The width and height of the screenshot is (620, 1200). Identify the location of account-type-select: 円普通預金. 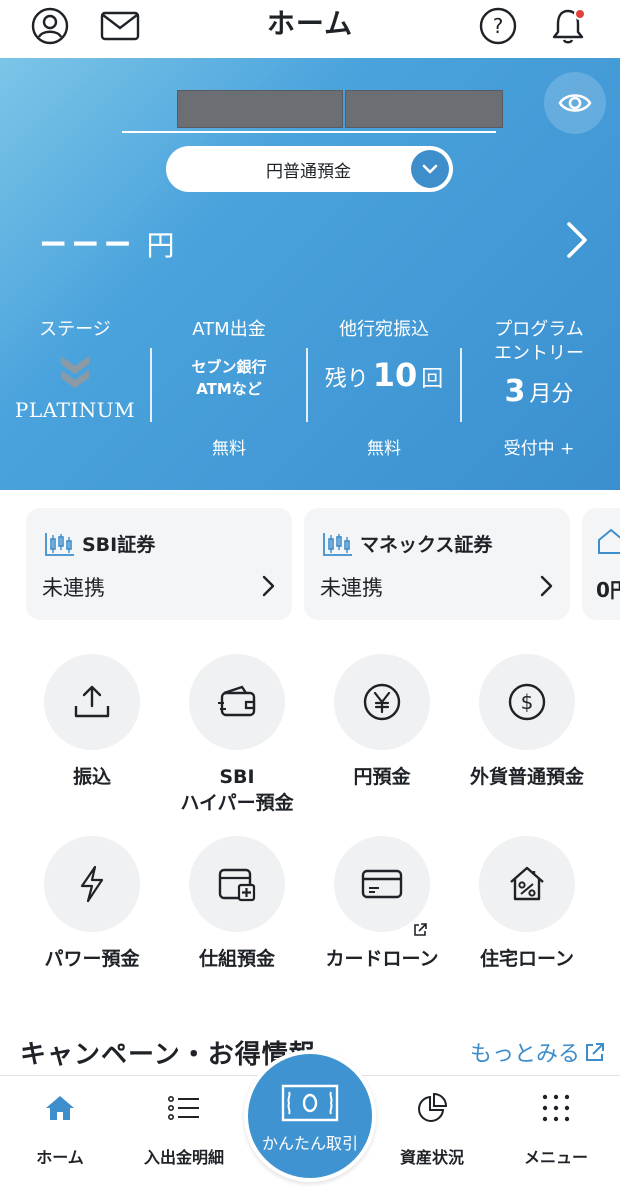
(309, 169).